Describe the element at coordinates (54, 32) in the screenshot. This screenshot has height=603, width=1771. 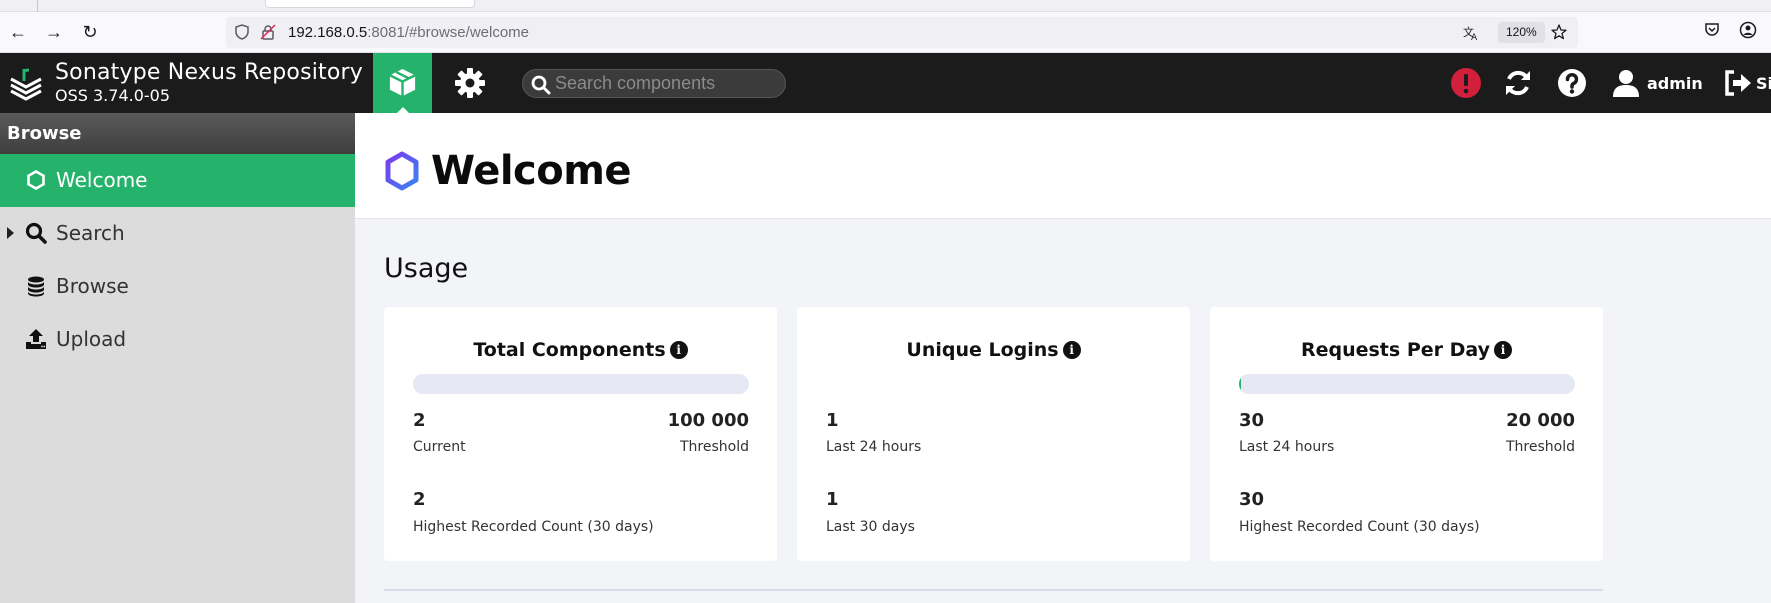
I see `forward-arrow-icon: →` at that location.